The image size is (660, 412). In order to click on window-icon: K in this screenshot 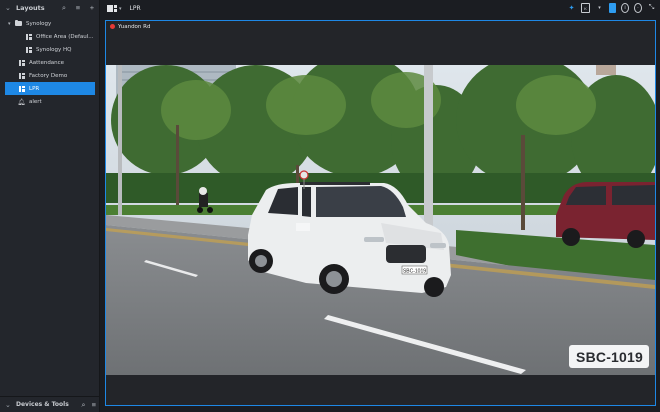, I will do `click(585, 8)`.